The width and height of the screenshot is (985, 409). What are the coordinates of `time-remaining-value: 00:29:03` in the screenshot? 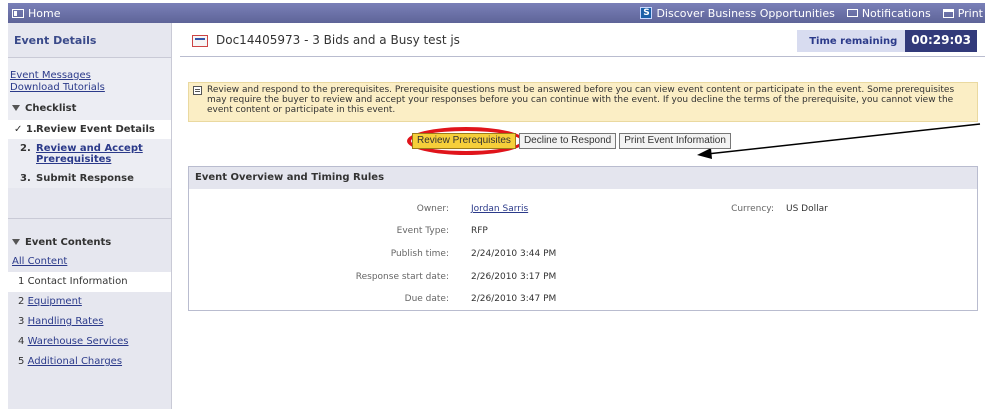 It's located at (941, 41).